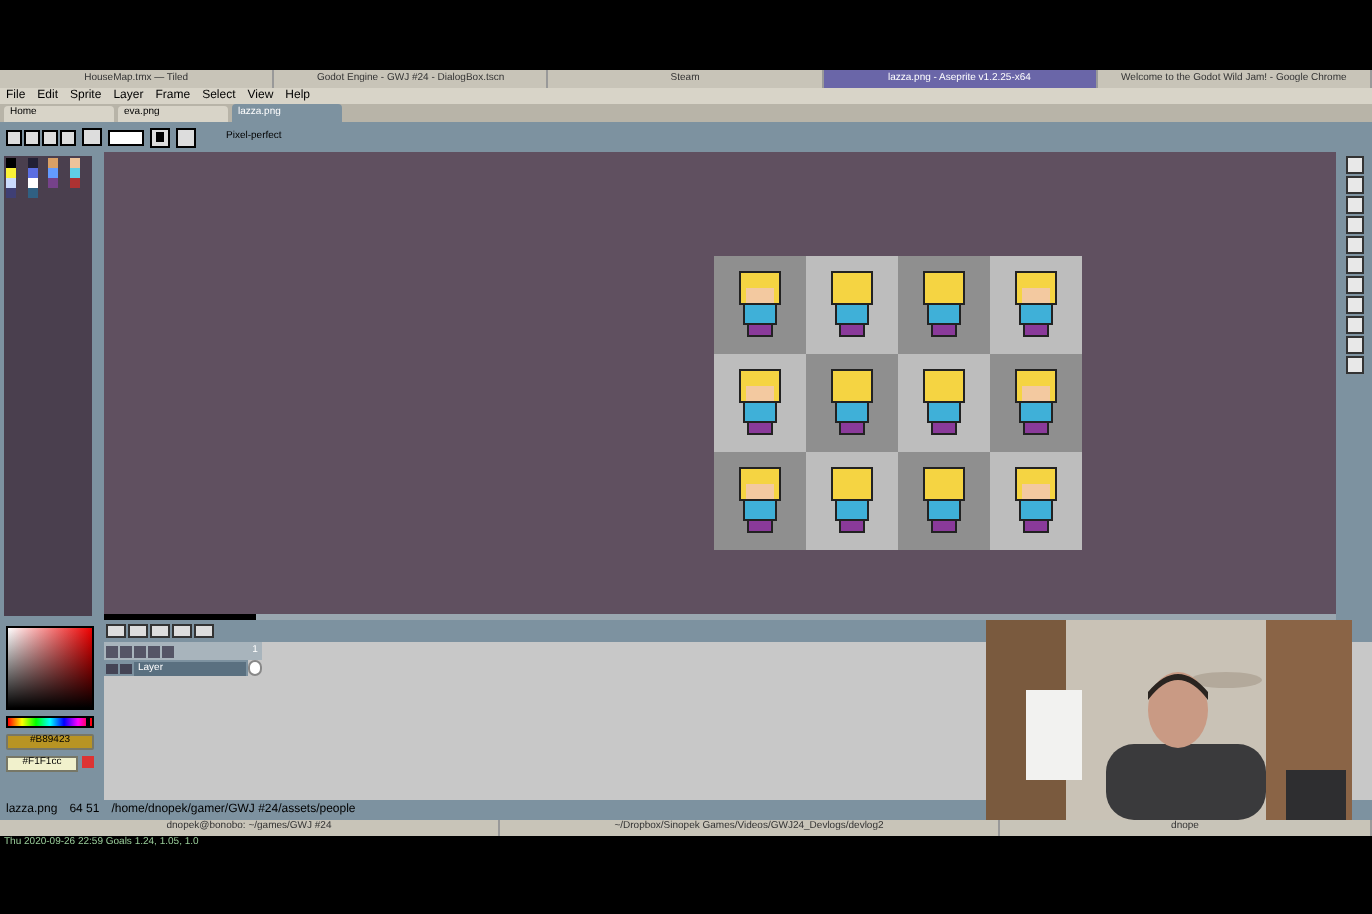 This screenshot has height=914, width=1372. What do you see at coordinates (50, 722) in the screenshot?
I see `hue-slider` at bounding box center [50, 722].